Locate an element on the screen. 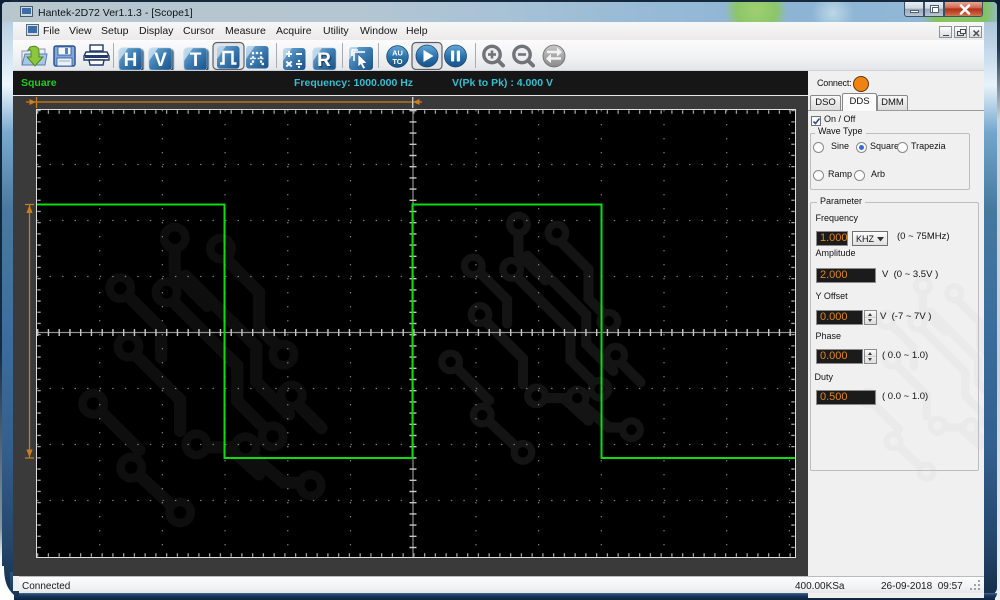 Image resolution: width=1000 pixels, height=600 pixels. svg-text: V is located at coordinates (160, 60).